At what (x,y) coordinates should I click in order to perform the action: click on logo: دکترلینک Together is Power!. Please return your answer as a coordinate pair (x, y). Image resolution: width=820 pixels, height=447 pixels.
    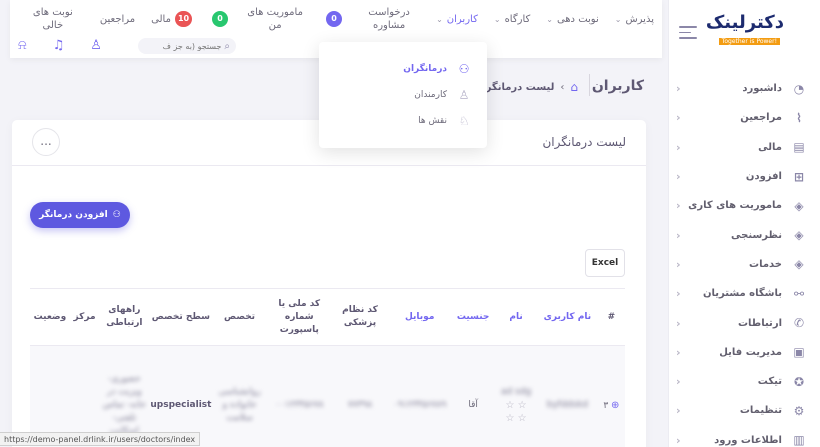
    Looking at the image, I should click on (744, 32).